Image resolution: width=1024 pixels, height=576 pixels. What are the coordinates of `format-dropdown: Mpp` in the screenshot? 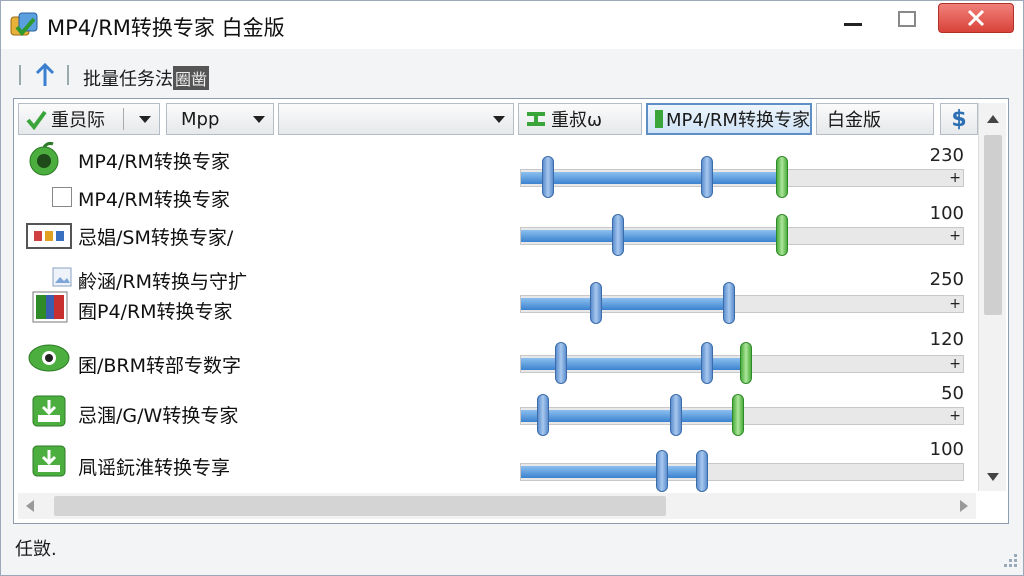 It's located at (220, 119).